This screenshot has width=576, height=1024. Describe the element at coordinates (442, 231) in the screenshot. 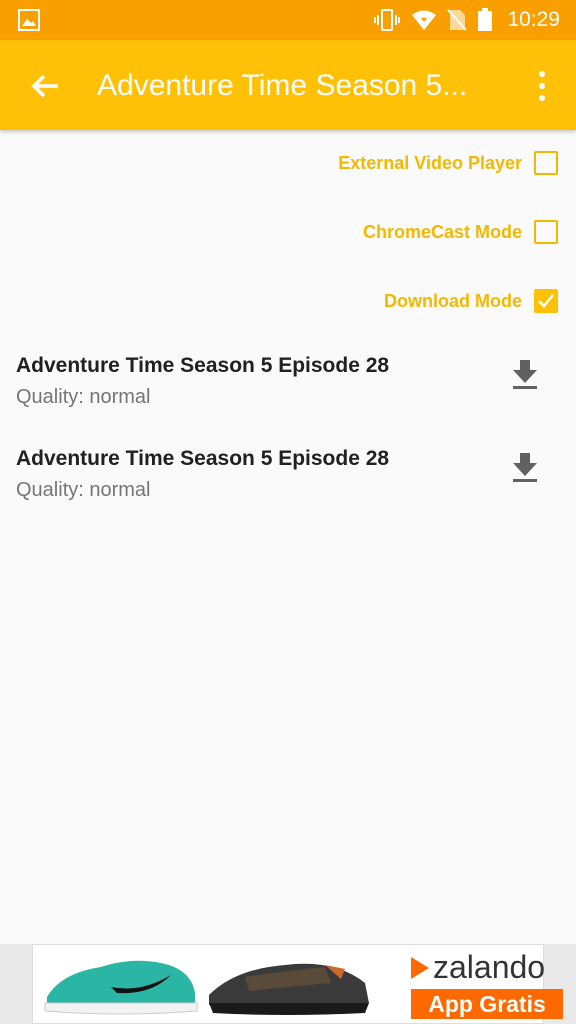

I see `option-label: ChromeCast Mode` at that location.